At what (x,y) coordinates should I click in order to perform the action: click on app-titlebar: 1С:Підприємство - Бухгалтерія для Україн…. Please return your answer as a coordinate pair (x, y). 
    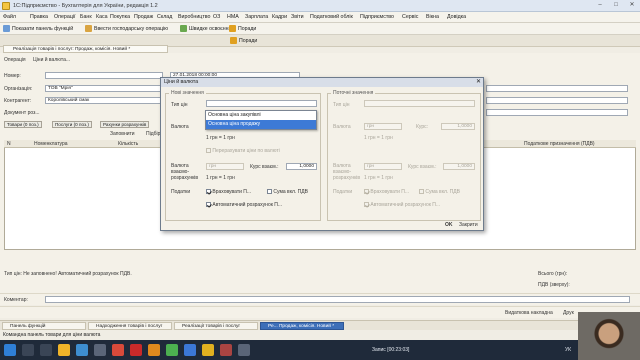
    Looking at the image, I should click on (320, 6).